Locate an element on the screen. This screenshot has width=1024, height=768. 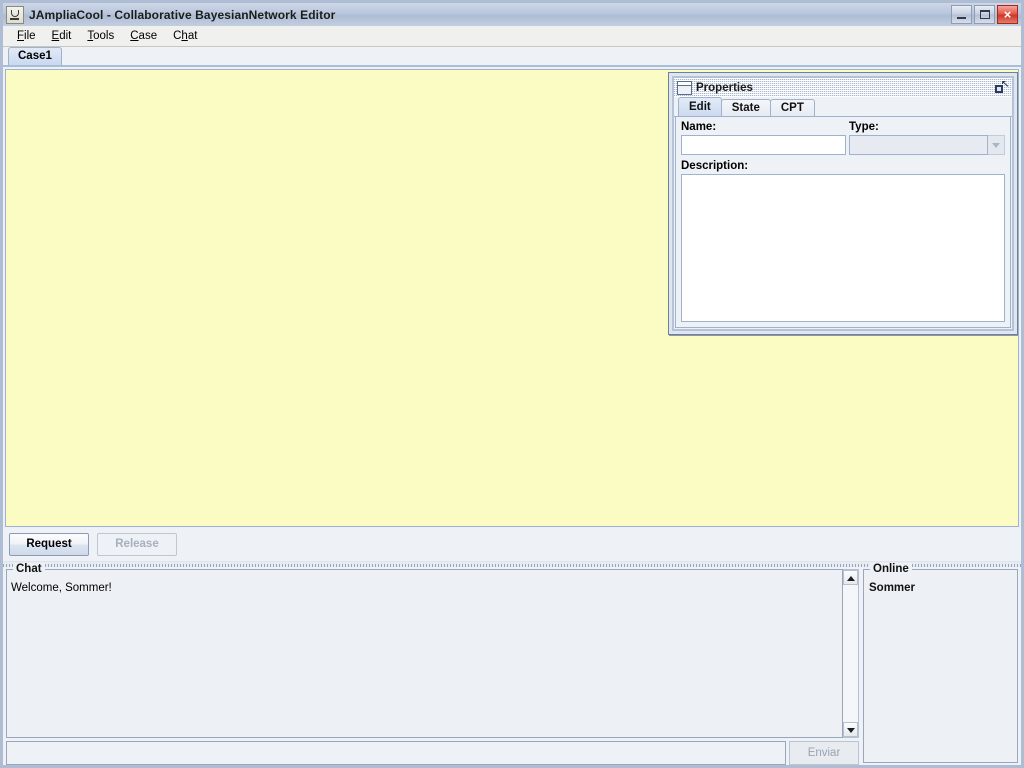
chat-message: Welcome, Sommer! is located at coordinates (61, 588).